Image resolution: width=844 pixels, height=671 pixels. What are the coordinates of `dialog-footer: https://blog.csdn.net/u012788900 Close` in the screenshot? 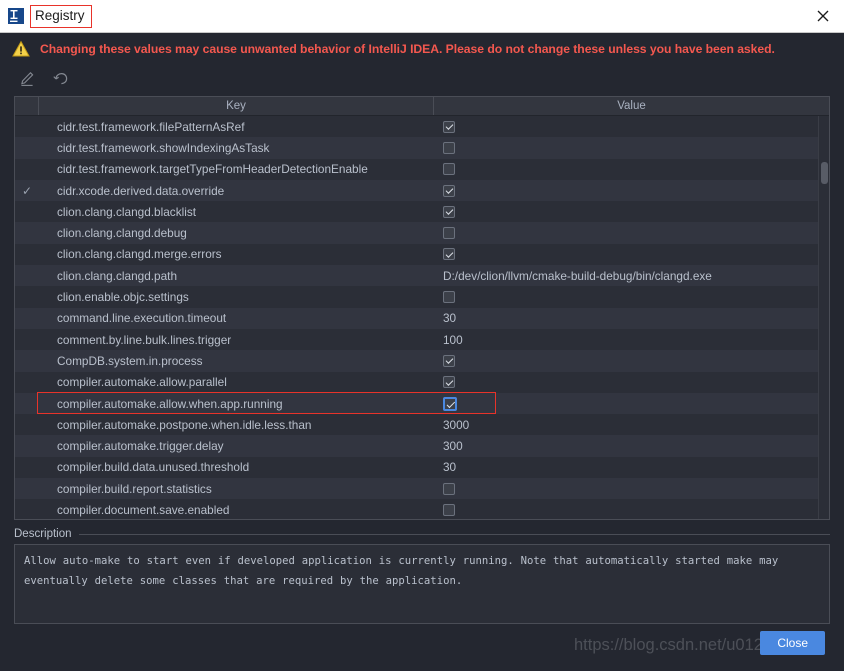 It's located at (422, 647).